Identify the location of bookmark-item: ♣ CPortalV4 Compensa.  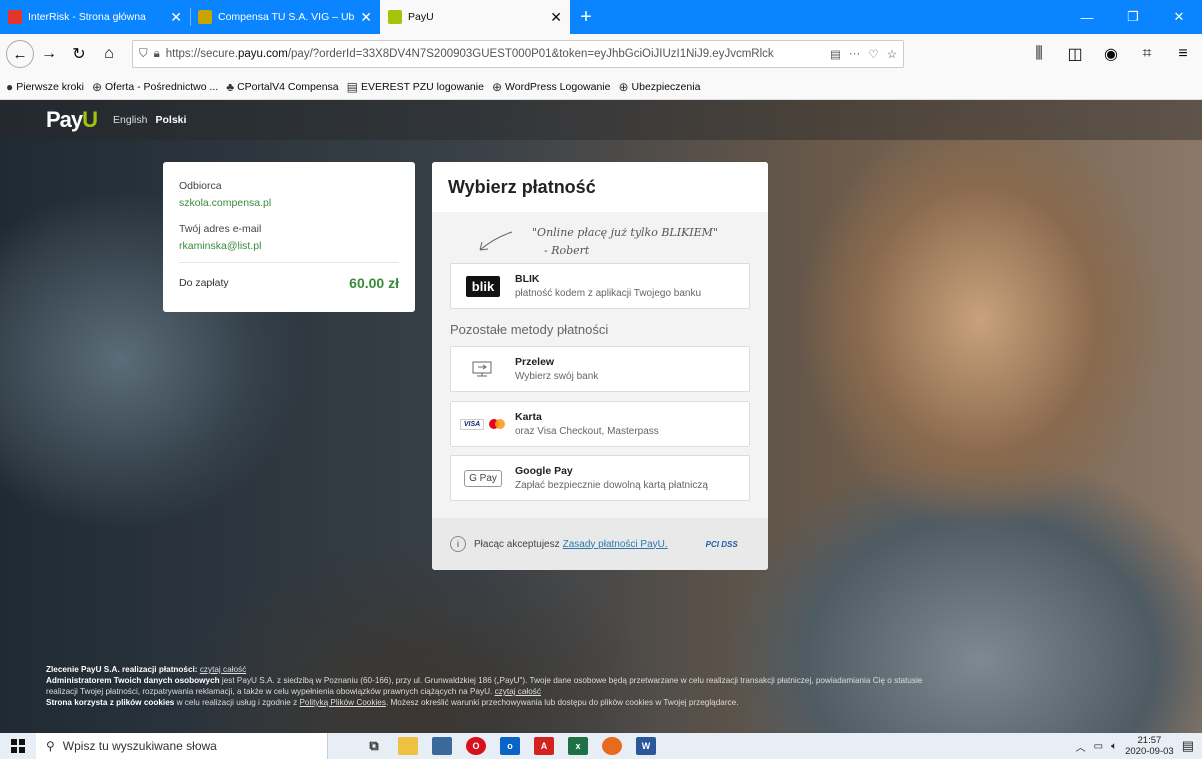
(282, 87).